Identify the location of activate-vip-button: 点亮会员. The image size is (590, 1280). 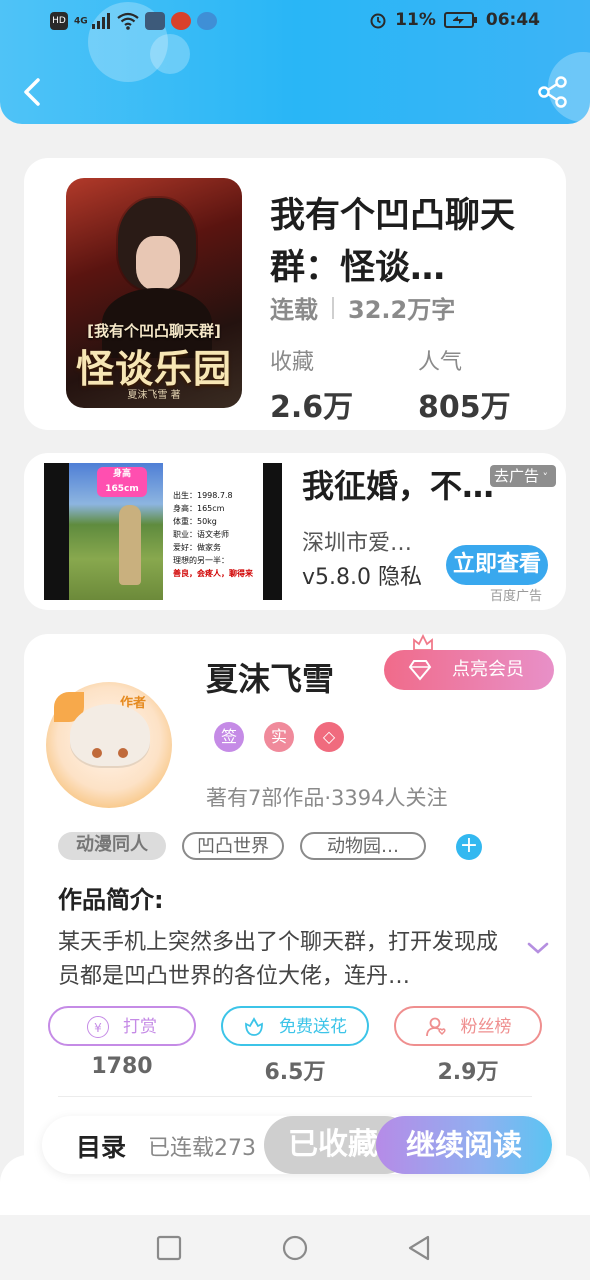
(469, 670).